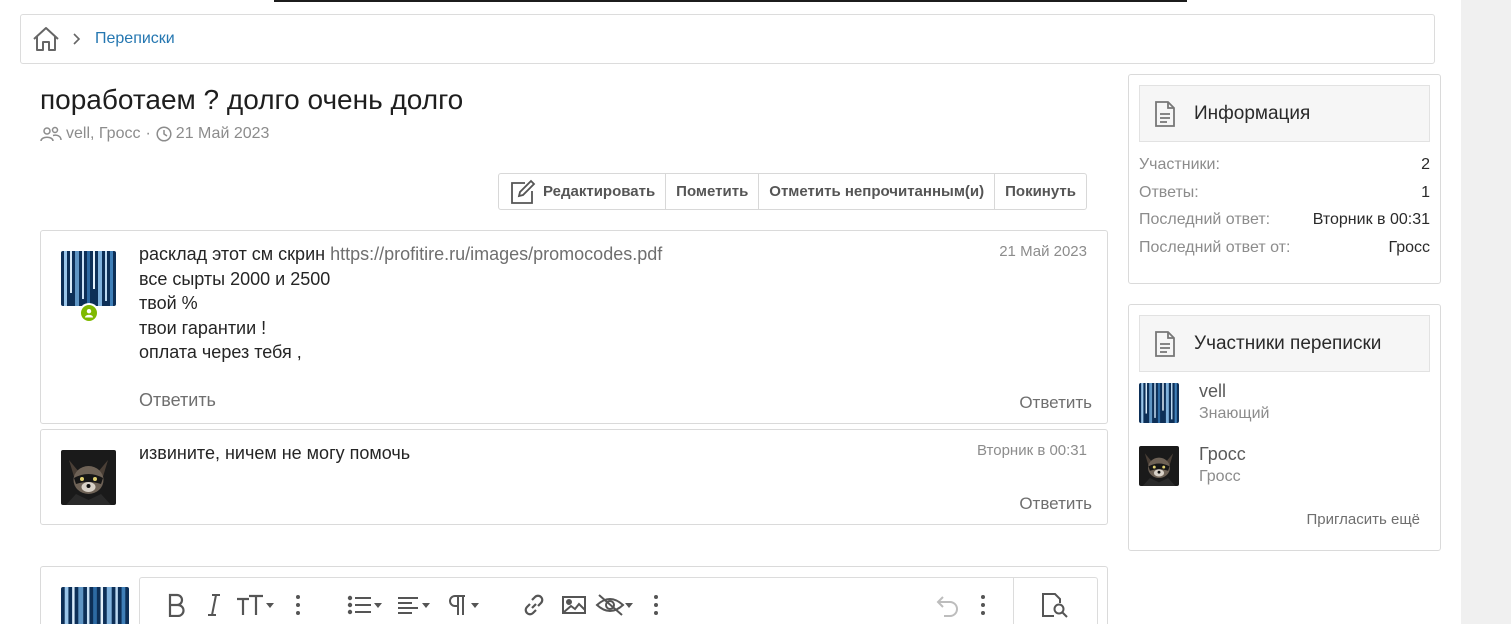  I want to click on info-value: 1, so click(1425, 192).